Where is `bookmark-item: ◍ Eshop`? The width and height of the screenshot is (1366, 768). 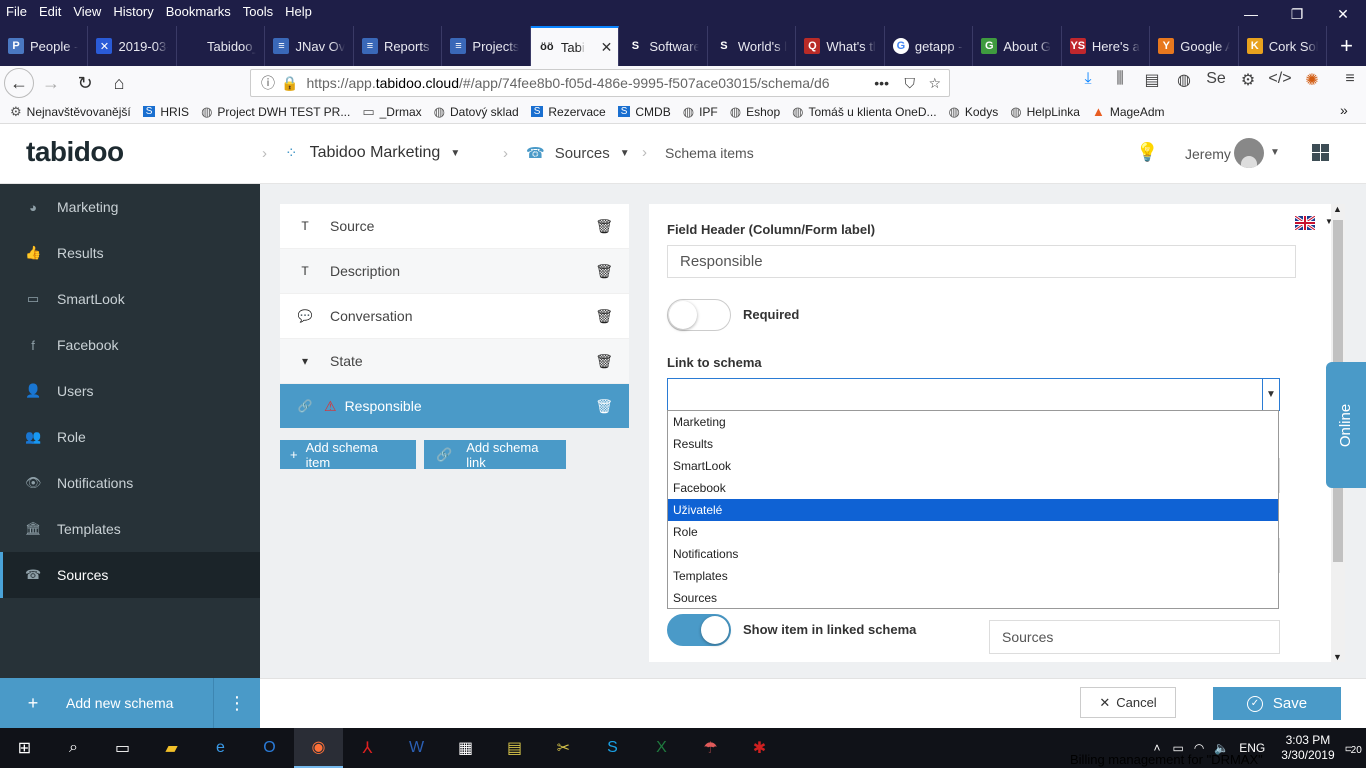 bookmark-item: ◍ Eshop is located at coordinates (755, 112).